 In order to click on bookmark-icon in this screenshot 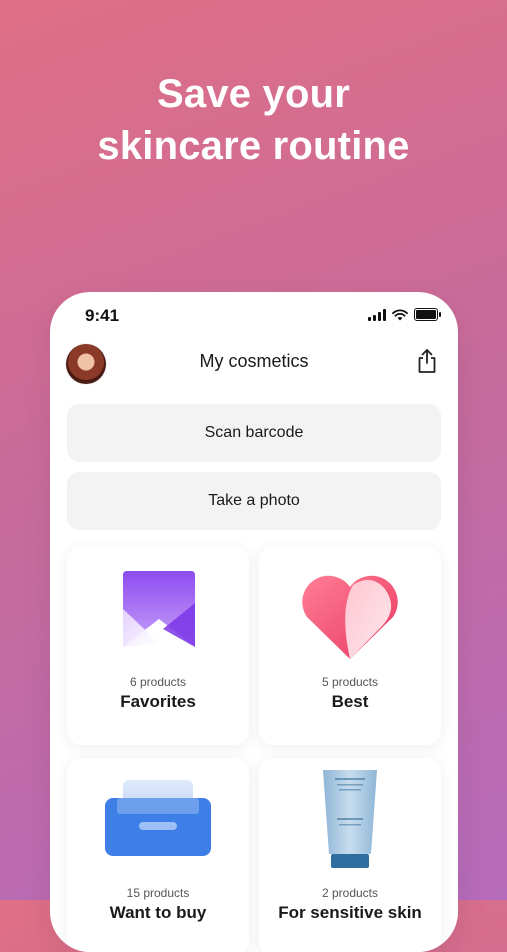, I will do `click(159, 609)`.